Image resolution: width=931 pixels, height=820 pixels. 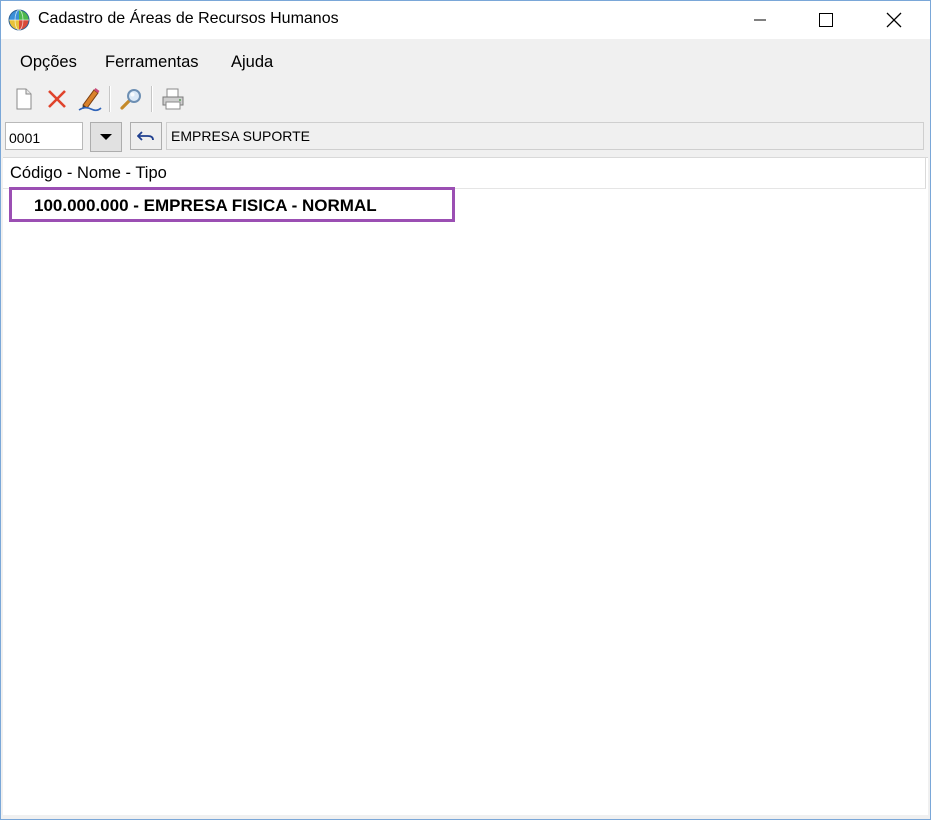 What do you see at coordinates (205, 205) in the screenshot?
I see `list-item-label: 100.000.000 - EMPRESA FISICA - NORMAL` at bounding box center [205, 205].